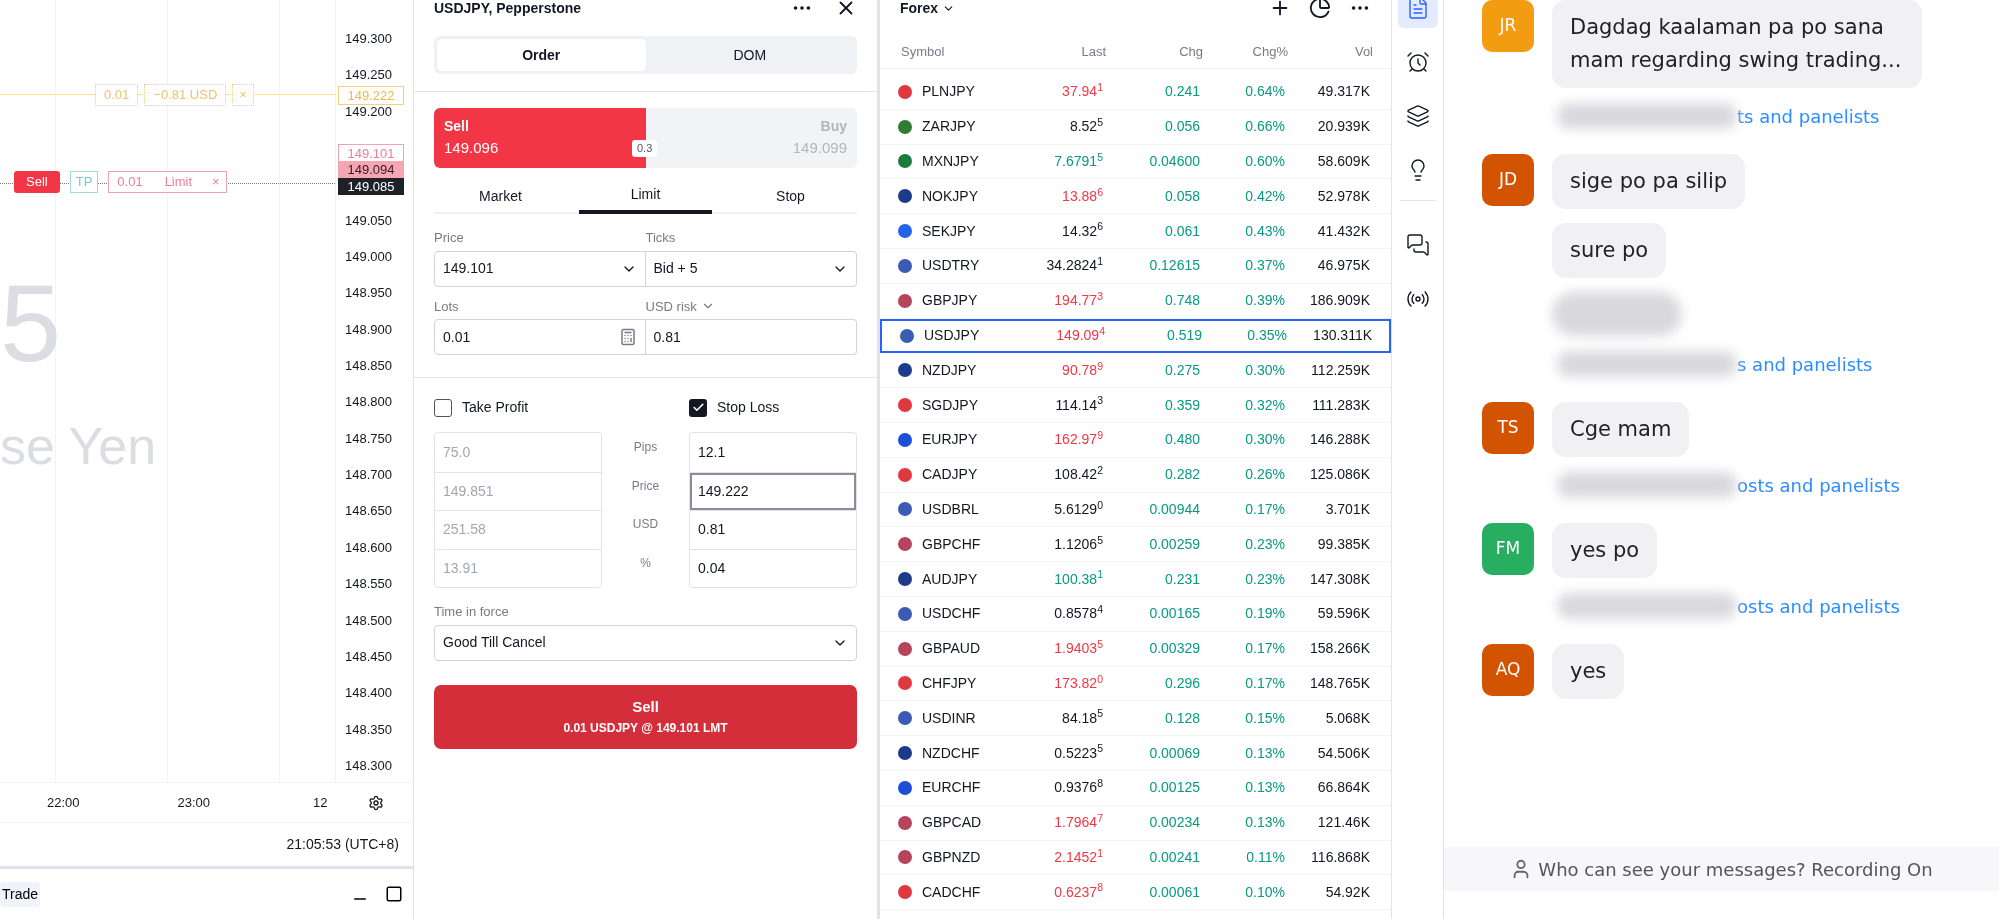  What do you see at coordinates (1181, 579) in the screenshot?
I see `change-cell-text: 0.231` at bounding box center [1181, 579].